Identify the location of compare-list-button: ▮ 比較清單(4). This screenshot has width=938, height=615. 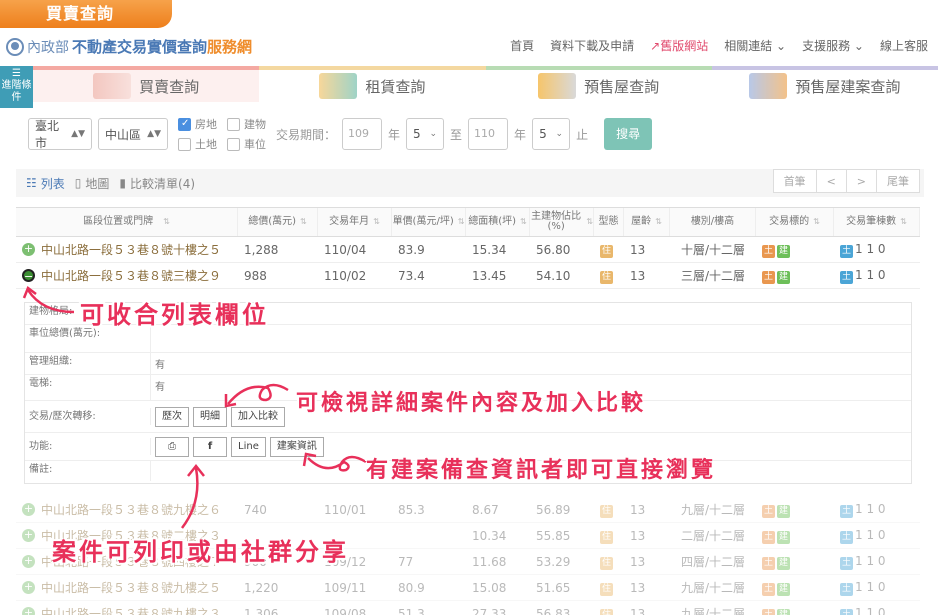
(157, 183).